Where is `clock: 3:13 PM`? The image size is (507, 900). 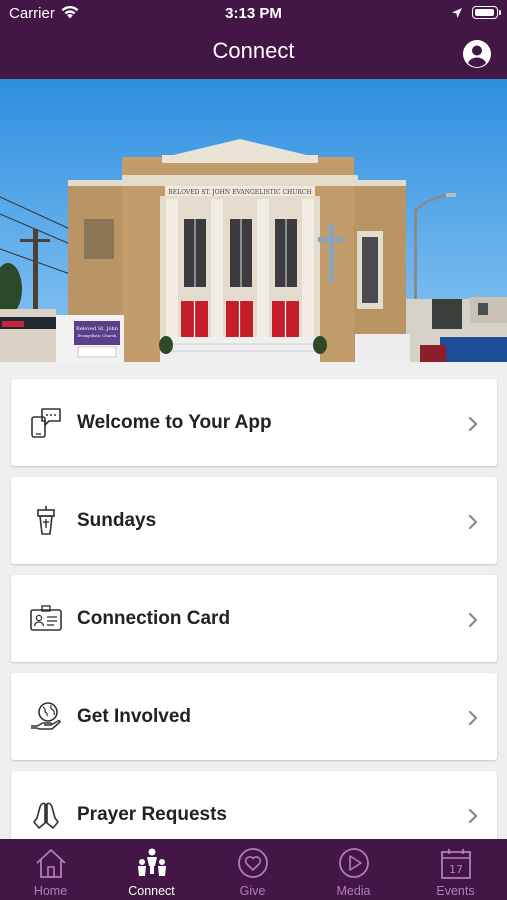 clock: 3:13 PM is located at coordinates (253, 13).